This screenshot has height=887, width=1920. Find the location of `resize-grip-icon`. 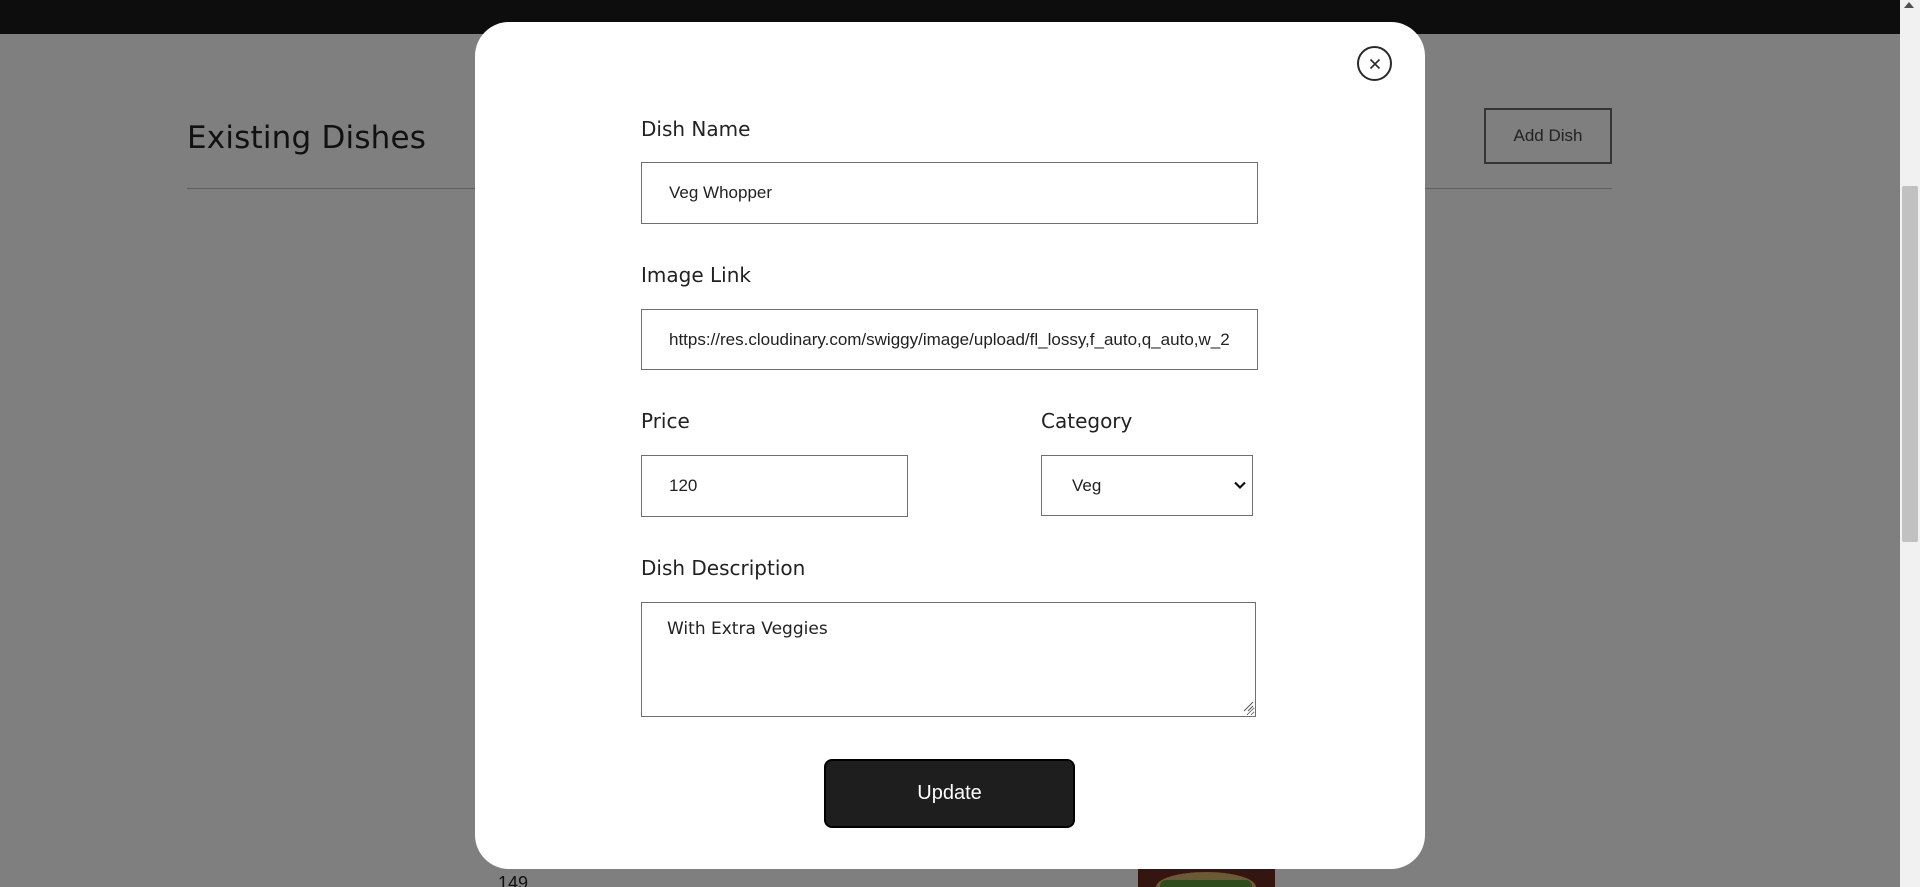

resize-grip-icon is located at coordinates (1248, 706).